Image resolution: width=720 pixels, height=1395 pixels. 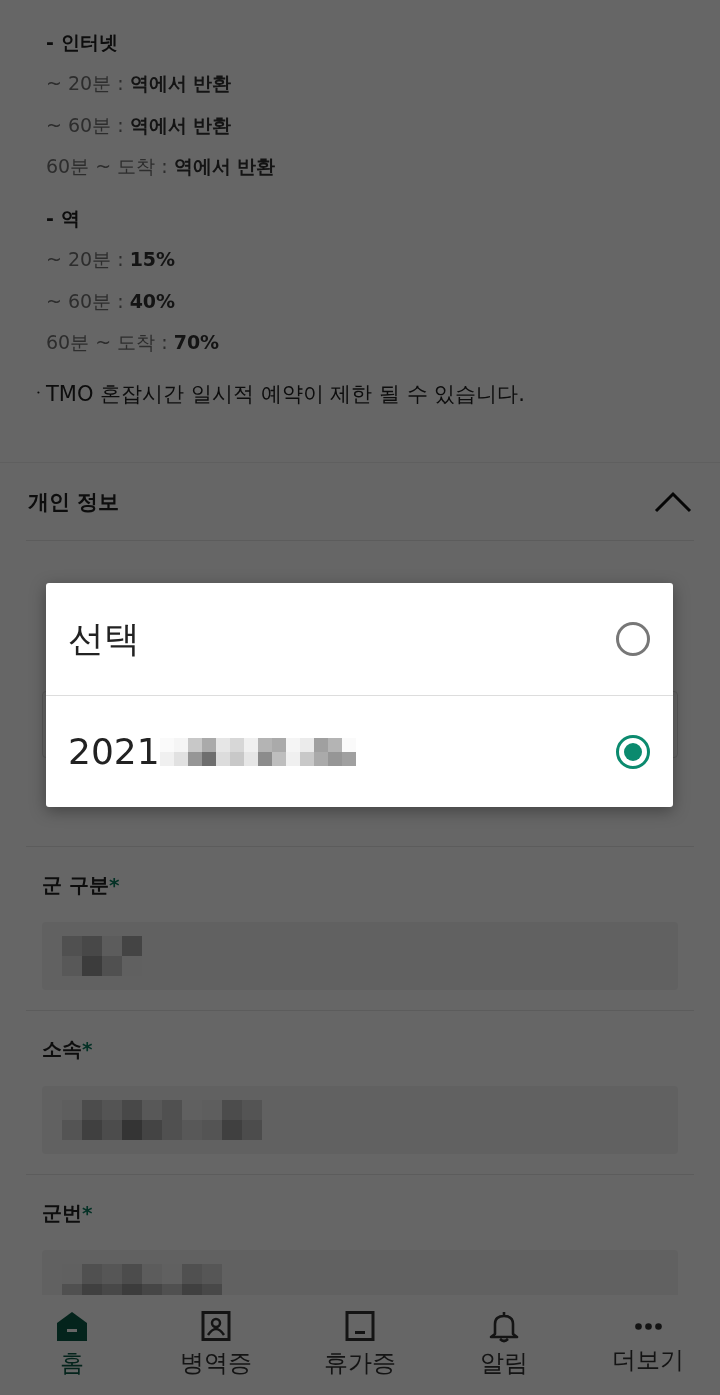 I want to click on section-header: 개인 정보, so click(x=360, y=502).